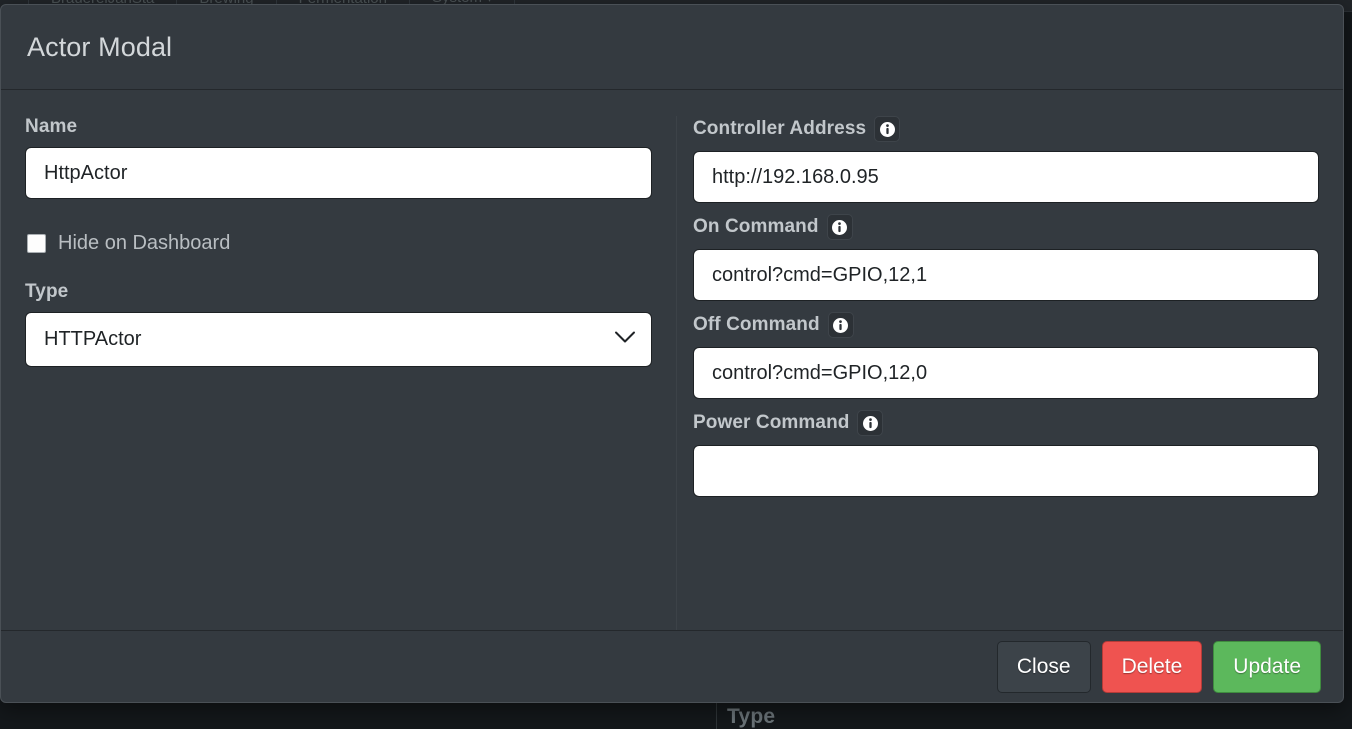 The height and width of the screenshot is (729, 1352). I want to click on on-command-label: On Command, so click(1006, 227).